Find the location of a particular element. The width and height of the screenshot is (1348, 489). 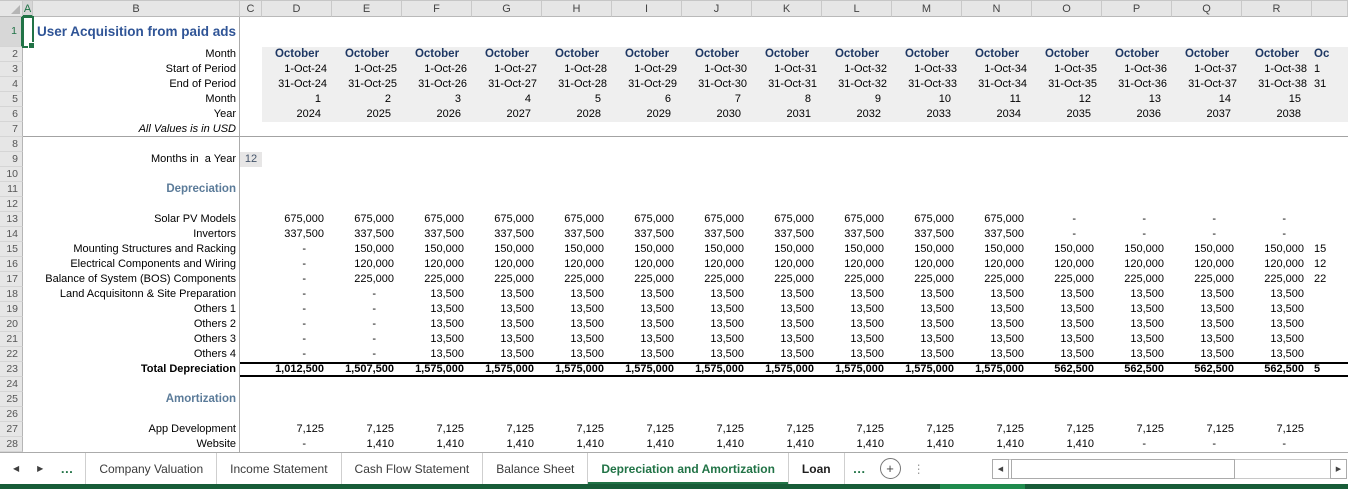

column-header-Q: Q is located at coordinates (1207, 9).